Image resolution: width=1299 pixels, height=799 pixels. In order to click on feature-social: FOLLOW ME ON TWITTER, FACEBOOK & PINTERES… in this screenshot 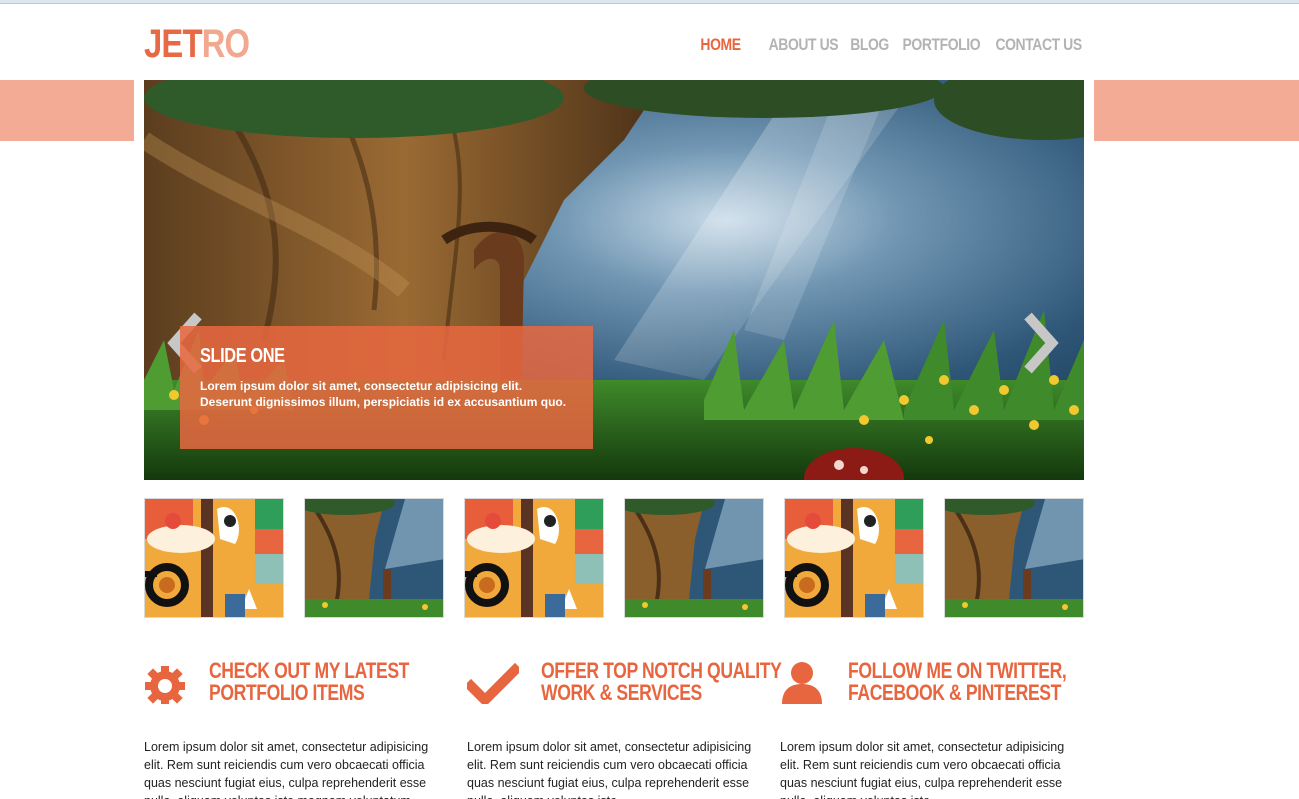, I will do `click(932, 727)`.